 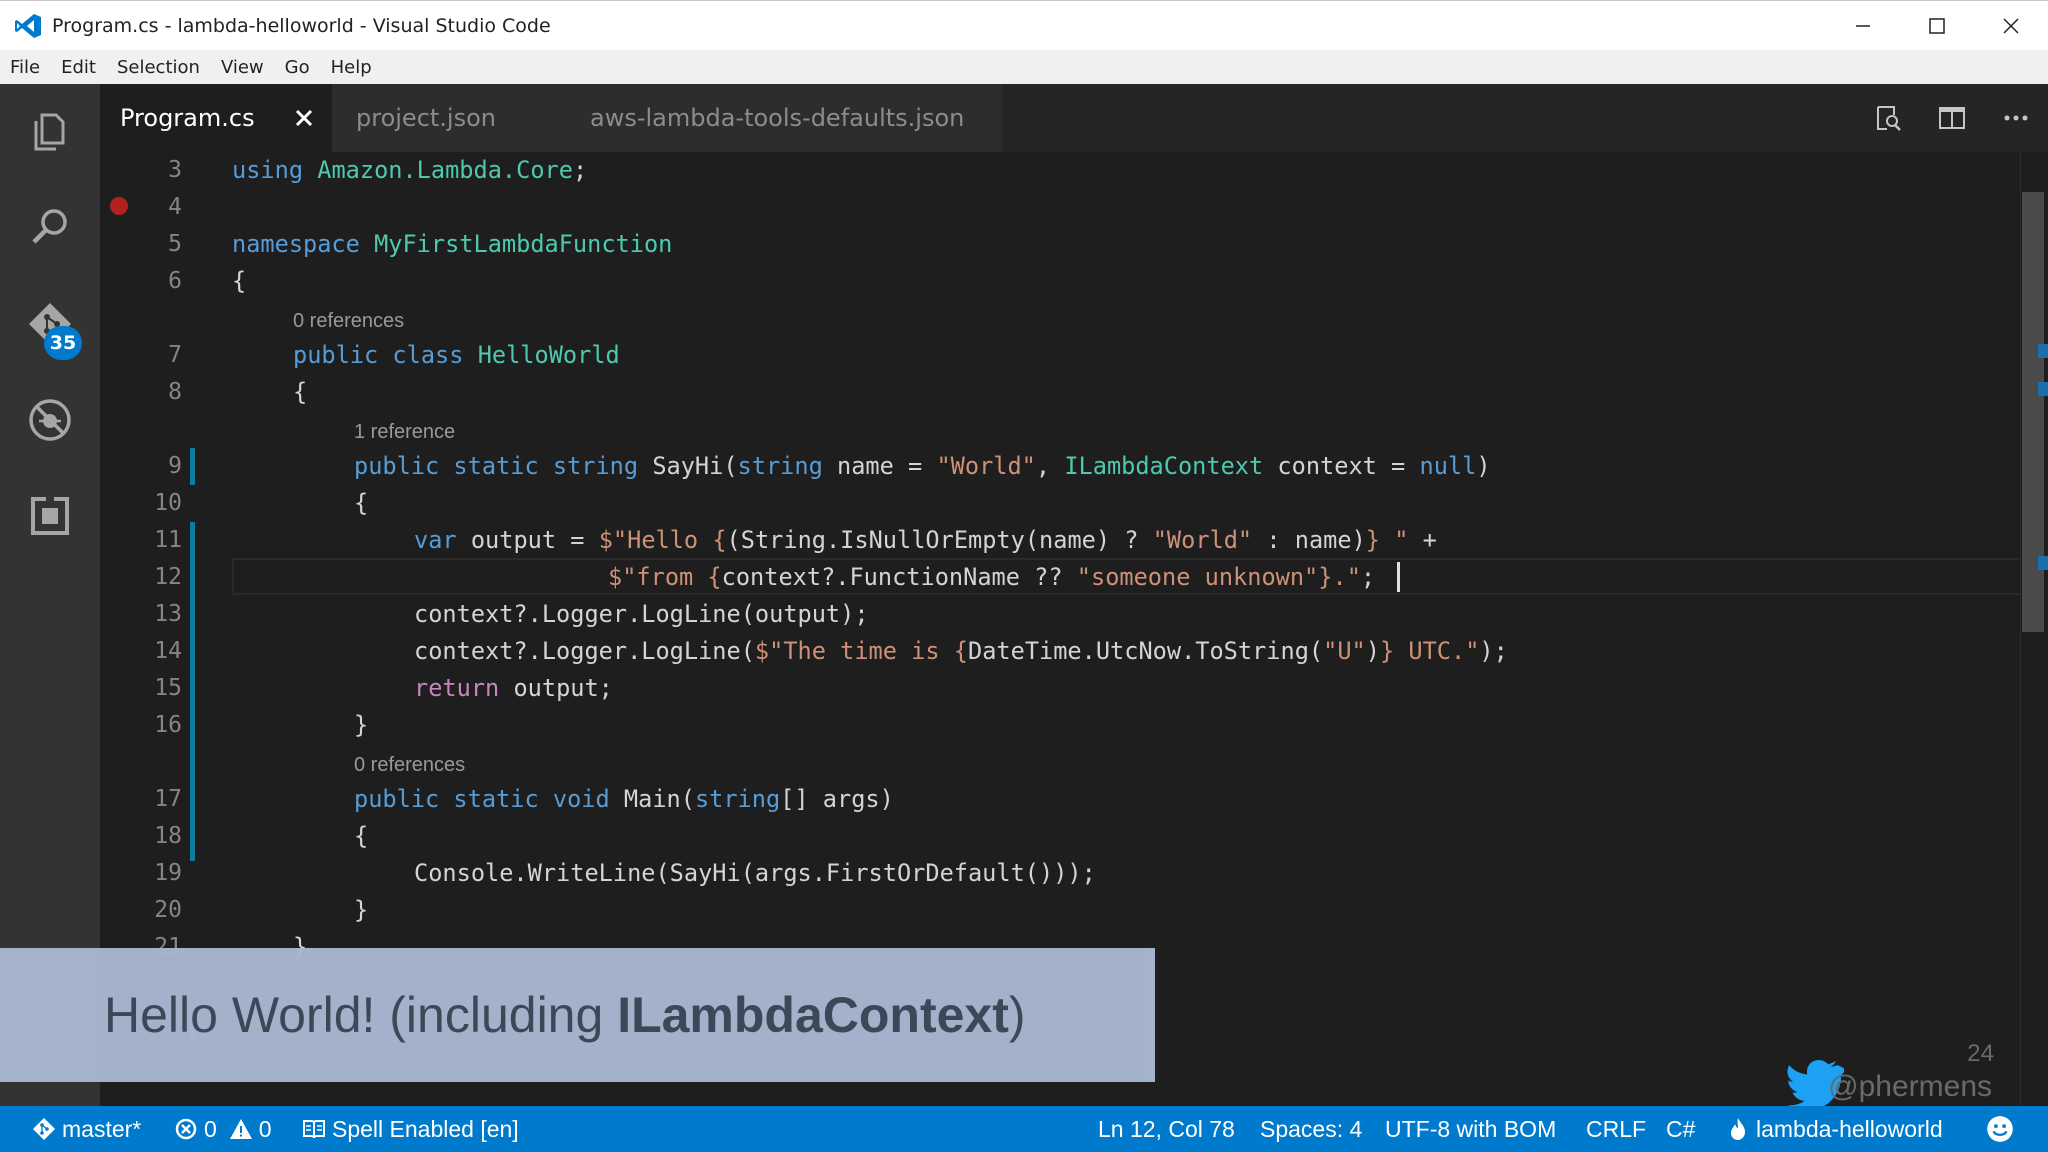 What do you see at coordinates (102, 1128) in the screenshot?
I see `branch-name: master*` at bounding box center [102, 1128].